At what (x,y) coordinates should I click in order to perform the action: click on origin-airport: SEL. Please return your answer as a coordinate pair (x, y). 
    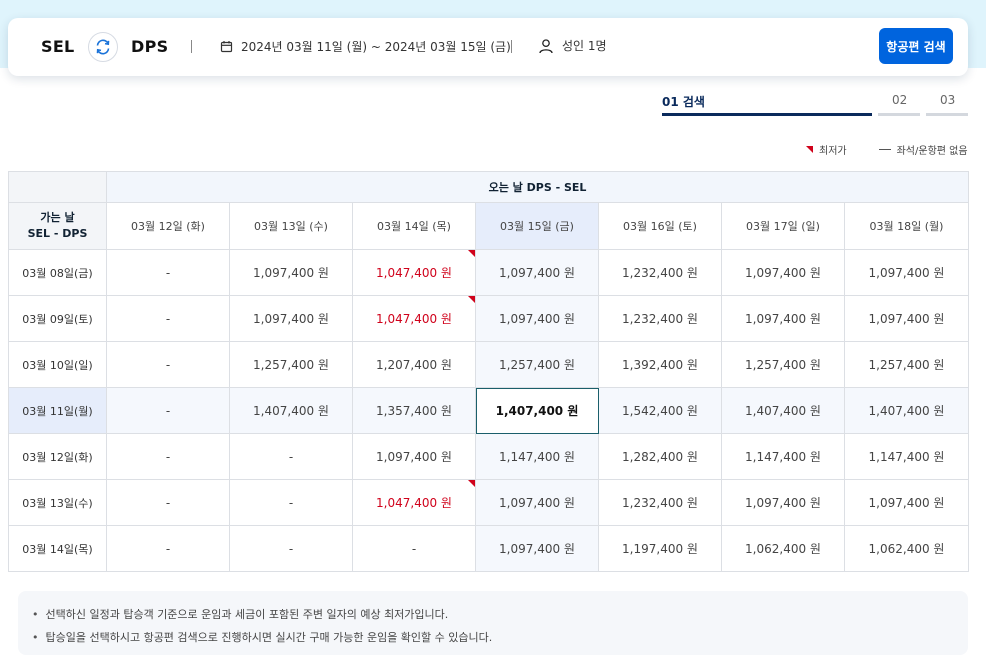
    Looking at the image, I should click on (58, 46).